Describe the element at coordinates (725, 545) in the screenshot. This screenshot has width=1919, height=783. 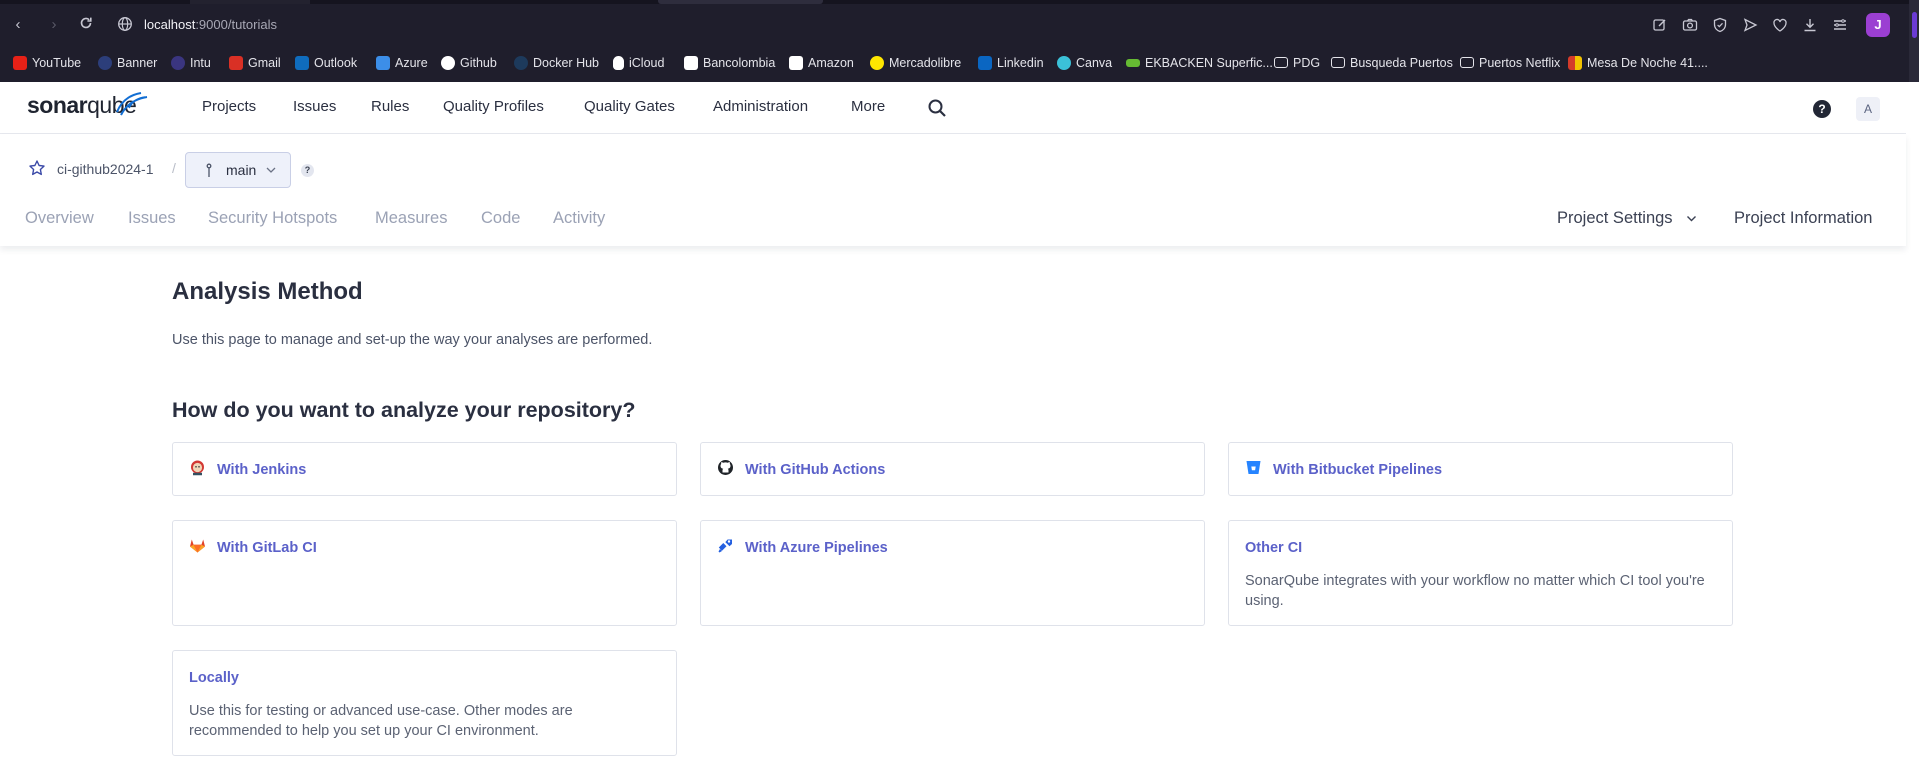
I see `azure-pipelines-icon` at that location.